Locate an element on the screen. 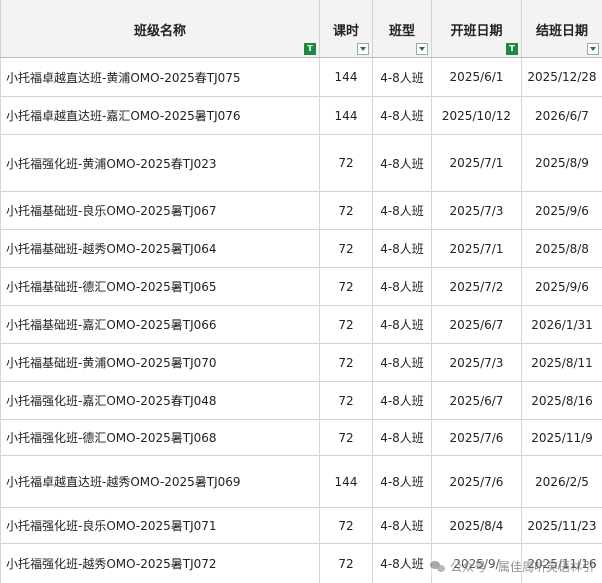  header-hours: 课时 is located at coordinates (346, 29).